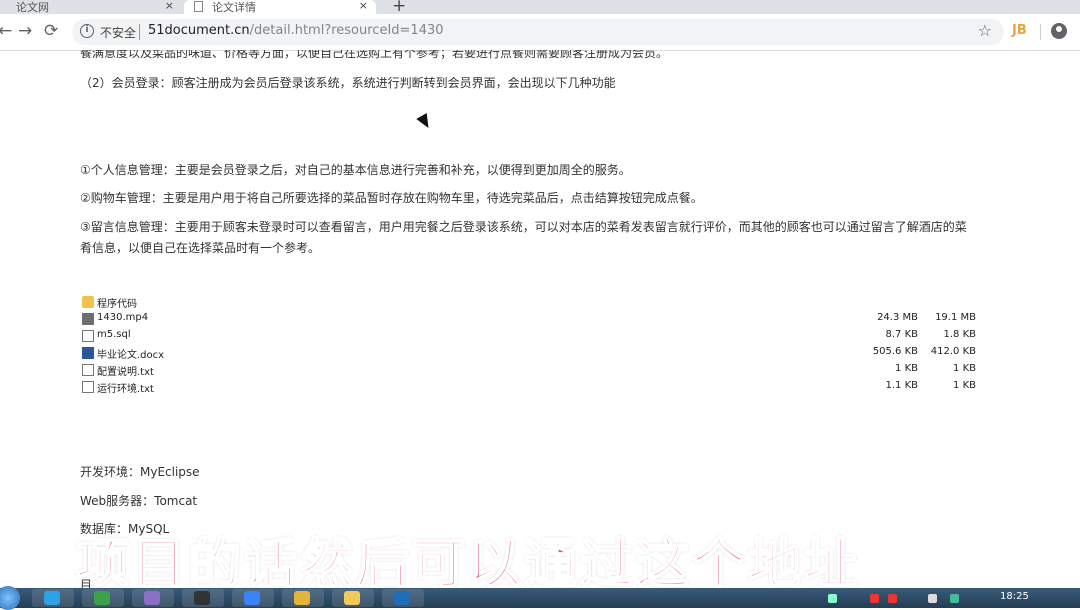  I want to click on url-host: 51document.cn, so click(199, 30).